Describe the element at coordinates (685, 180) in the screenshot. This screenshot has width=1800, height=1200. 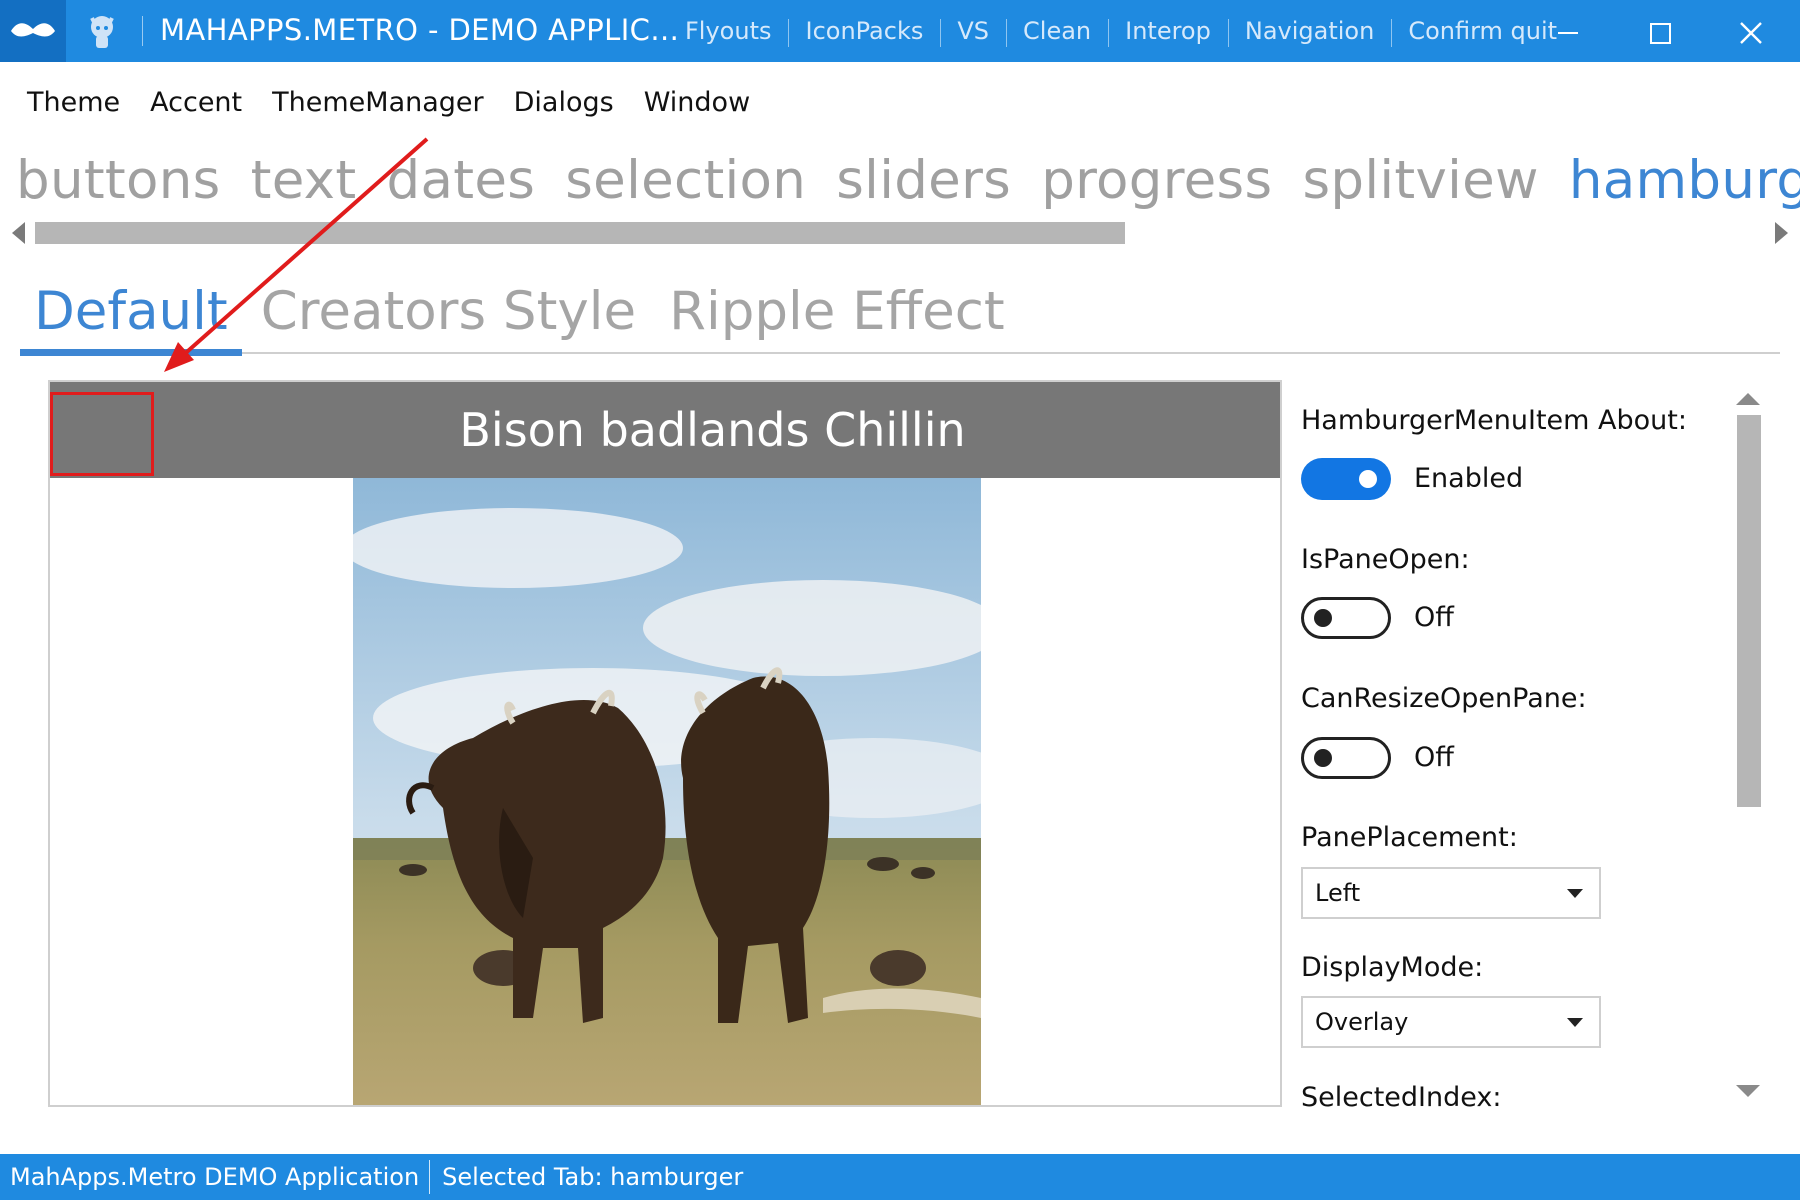
I see `tab-selection: selection` at that location.